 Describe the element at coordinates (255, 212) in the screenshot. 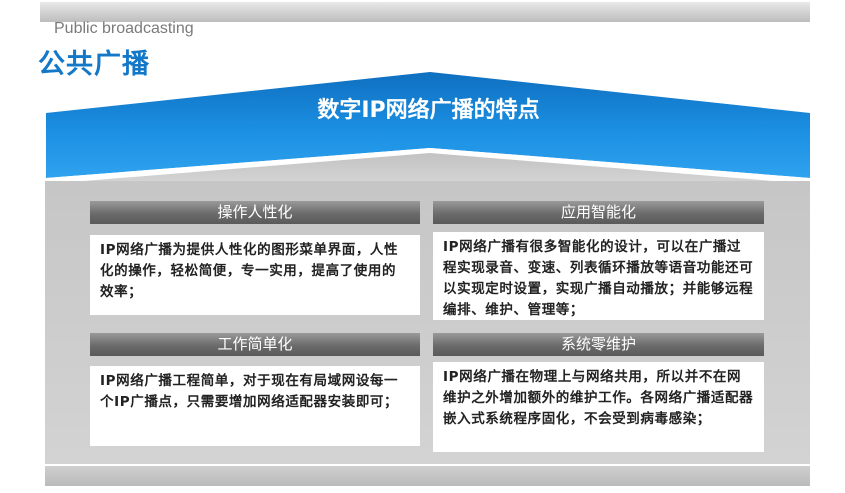

I see `feature-heading: 操作人性化` at that location.